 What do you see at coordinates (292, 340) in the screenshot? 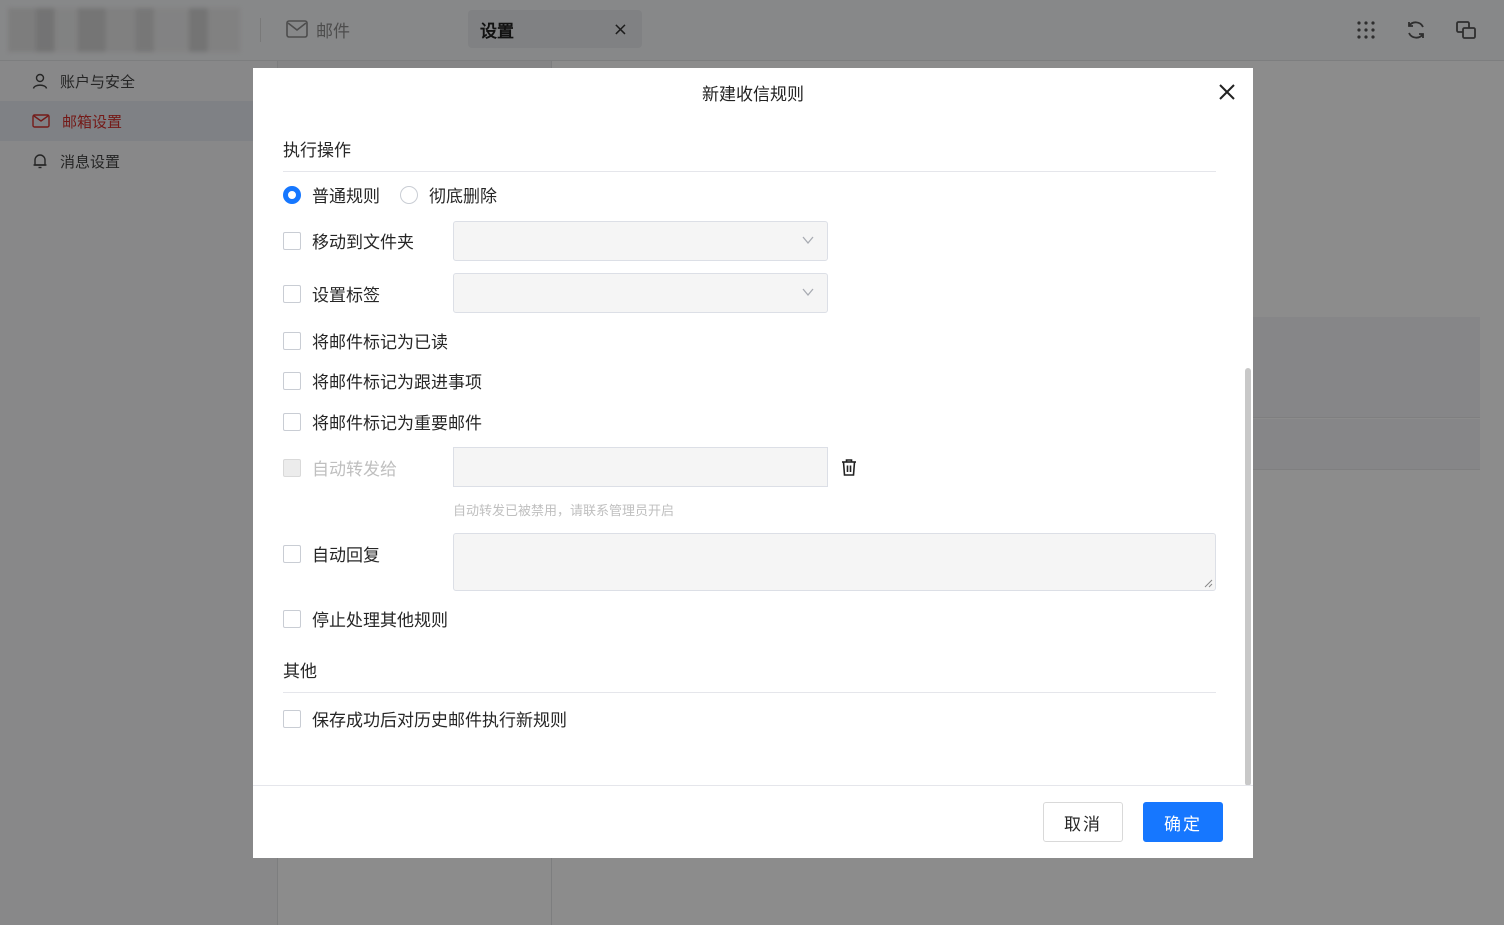
I see `mark-read-checkbox` at bounding box center [292, 340].